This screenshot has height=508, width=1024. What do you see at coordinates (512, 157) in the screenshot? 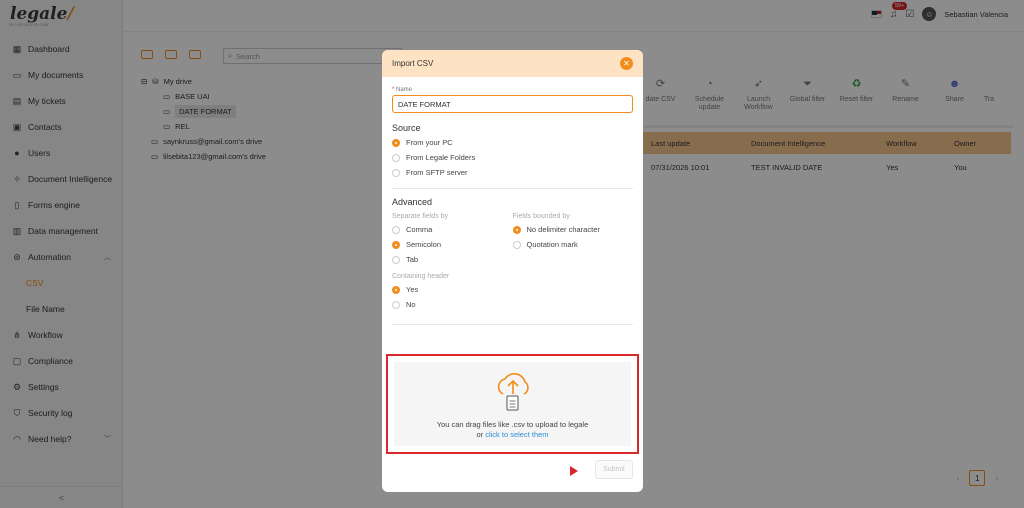
I see `source-option-legale-folders: From Legale Folders` at bounding box center [512, 157].